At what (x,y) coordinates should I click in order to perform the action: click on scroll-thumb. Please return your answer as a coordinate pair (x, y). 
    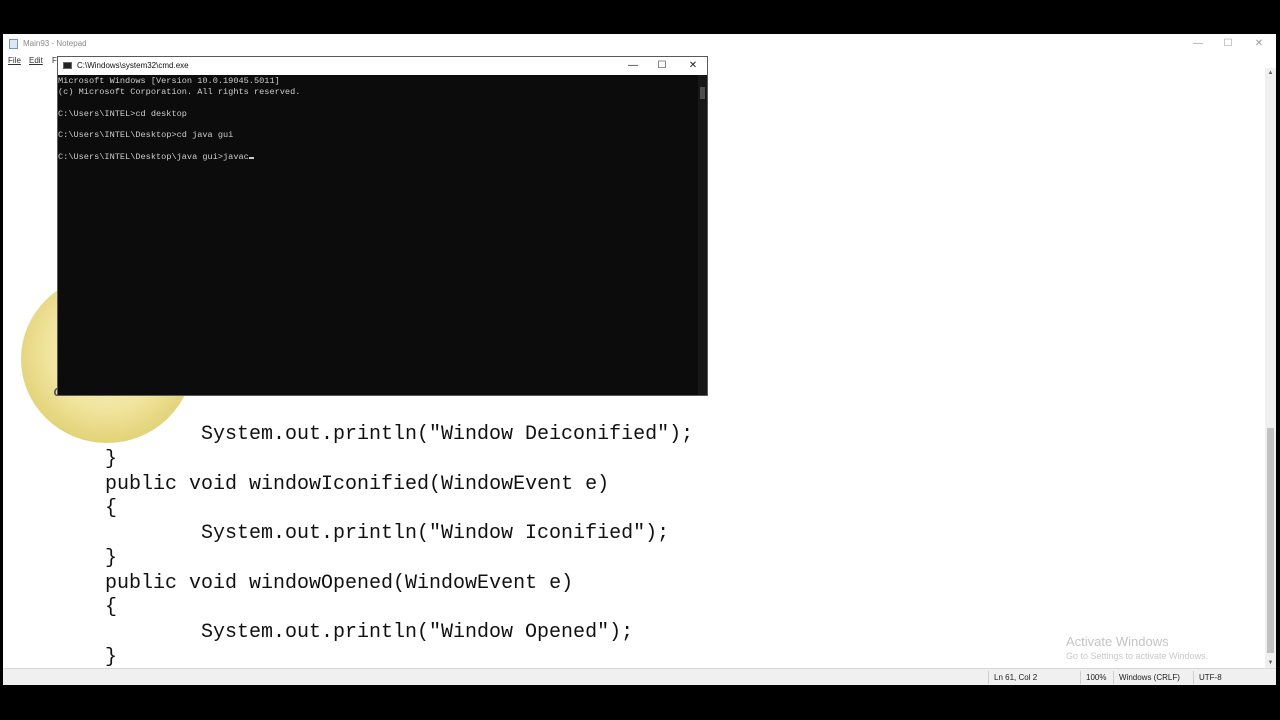
    Looking at the image, I should click on (1270, 540).